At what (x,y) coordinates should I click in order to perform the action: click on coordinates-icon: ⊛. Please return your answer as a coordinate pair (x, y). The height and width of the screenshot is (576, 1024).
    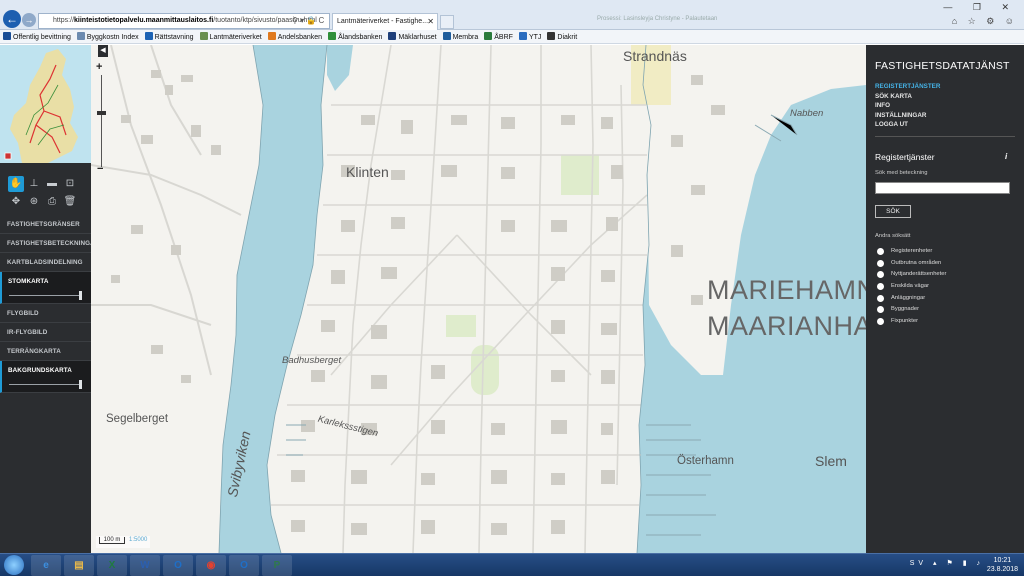
    Looking at the image, I should click on (34, 202).